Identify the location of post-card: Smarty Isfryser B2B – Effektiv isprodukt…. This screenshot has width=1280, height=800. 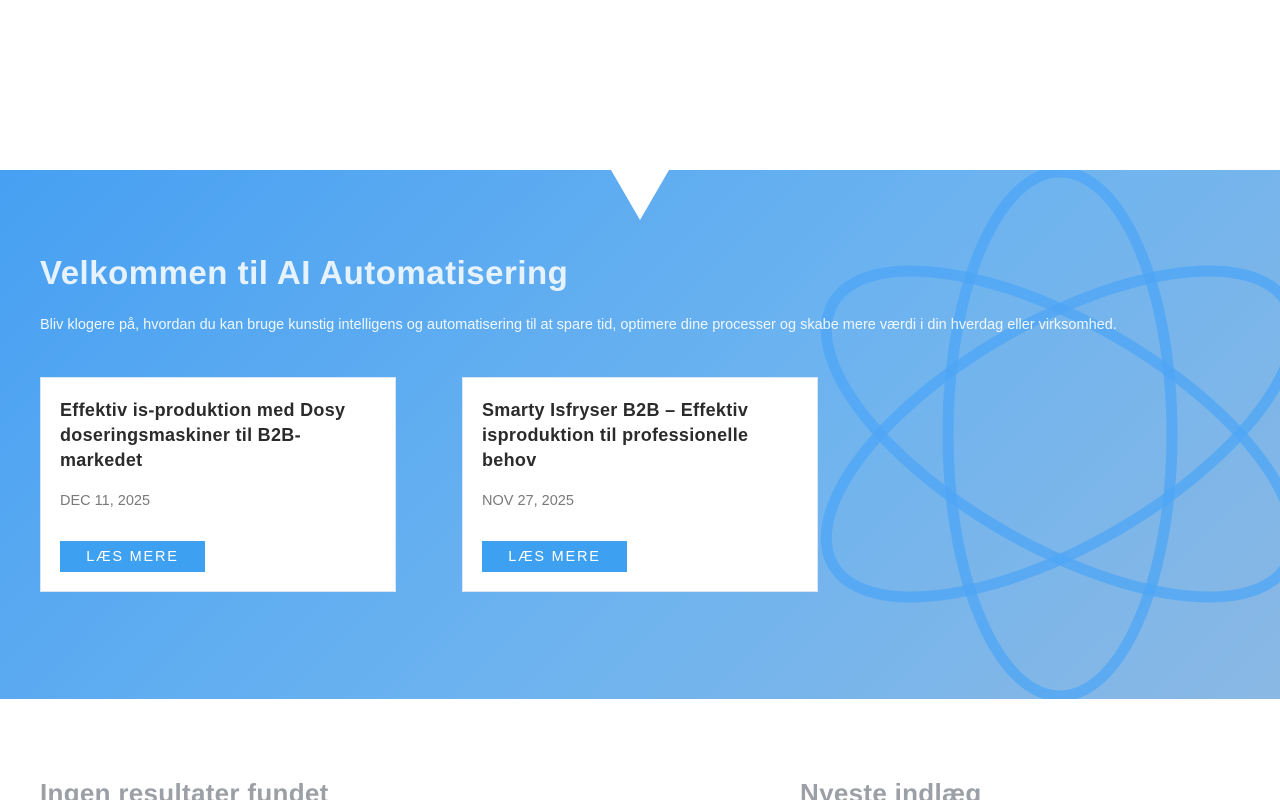
(640, 484).